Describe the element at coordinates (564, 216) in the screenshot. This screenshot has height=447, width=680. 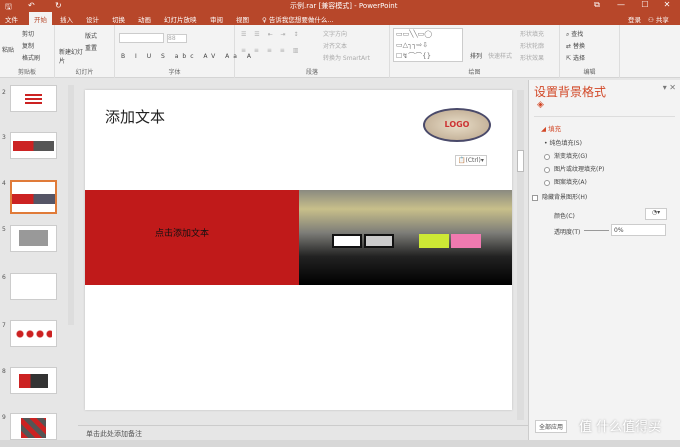
I see `color-label: 颜色(C)` at that location.